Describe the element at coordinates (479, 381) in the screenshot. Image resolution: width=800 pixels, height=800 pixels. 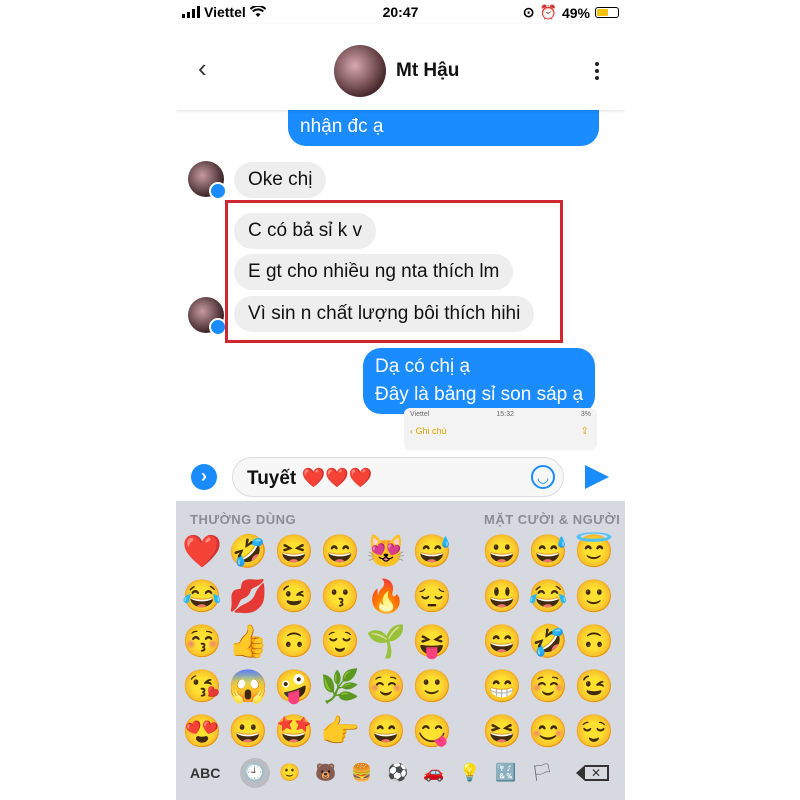
I see `message-bubble-out: Dạ có chị ạ Đây là bảng sỉ son sáp ạ` at that location.